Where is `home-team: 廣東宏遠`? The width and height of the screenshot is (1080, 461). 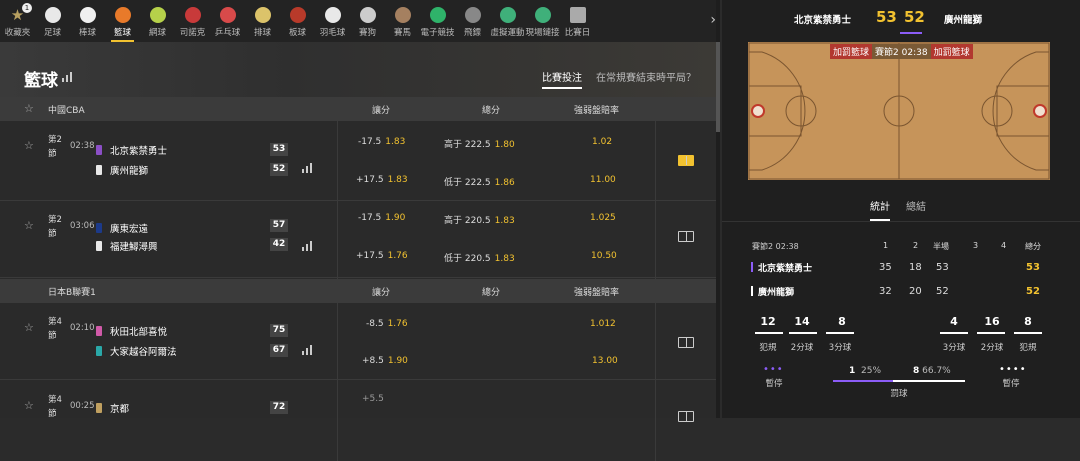
home-team: 廣東宏遠 is located at coordinates (122, 228).